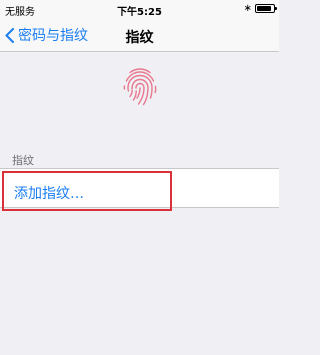 The width and height of the screenshot is (320, 355). Describe the element at coordinates (247, 8) in the screenshot. I see `bluetooth-icon: ∗` at that location.